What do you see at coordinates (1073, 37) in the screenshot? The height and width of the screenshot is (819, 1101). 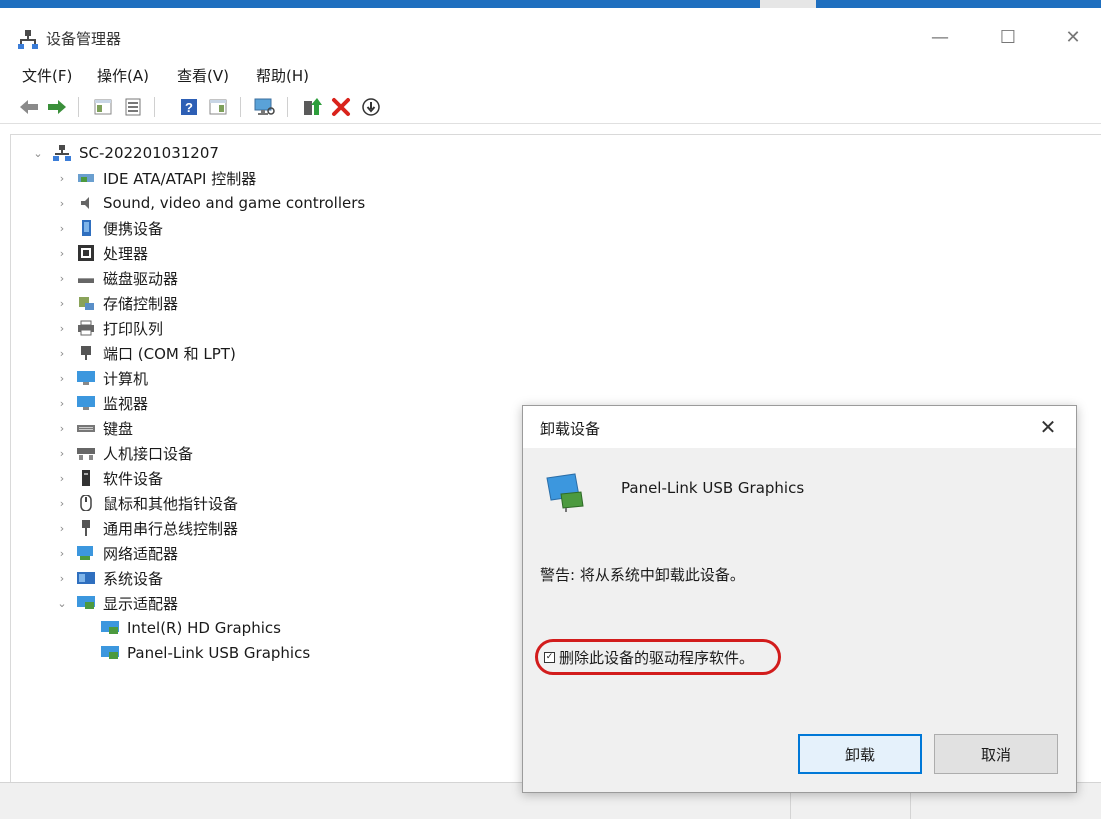 I see `close-window-button: ✕` at bounding box center [1073, 37].